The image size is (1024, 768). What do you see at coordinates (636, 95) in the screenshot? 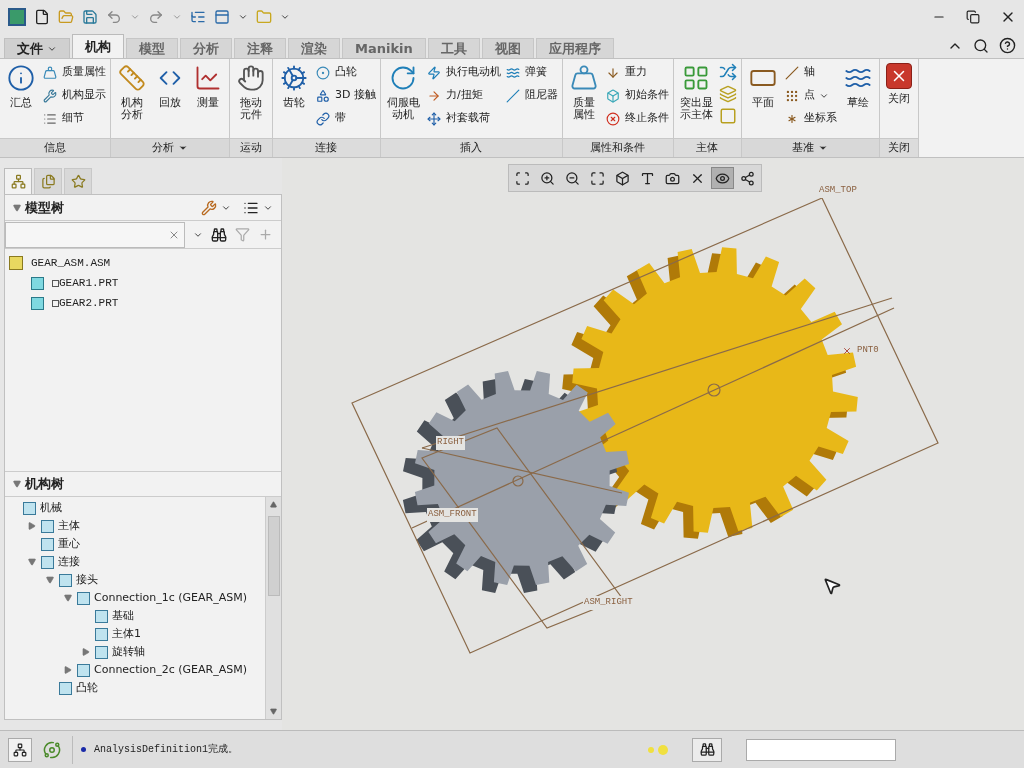
I see `ribbon-button: 初始条件` at bounding box center [636, 95].